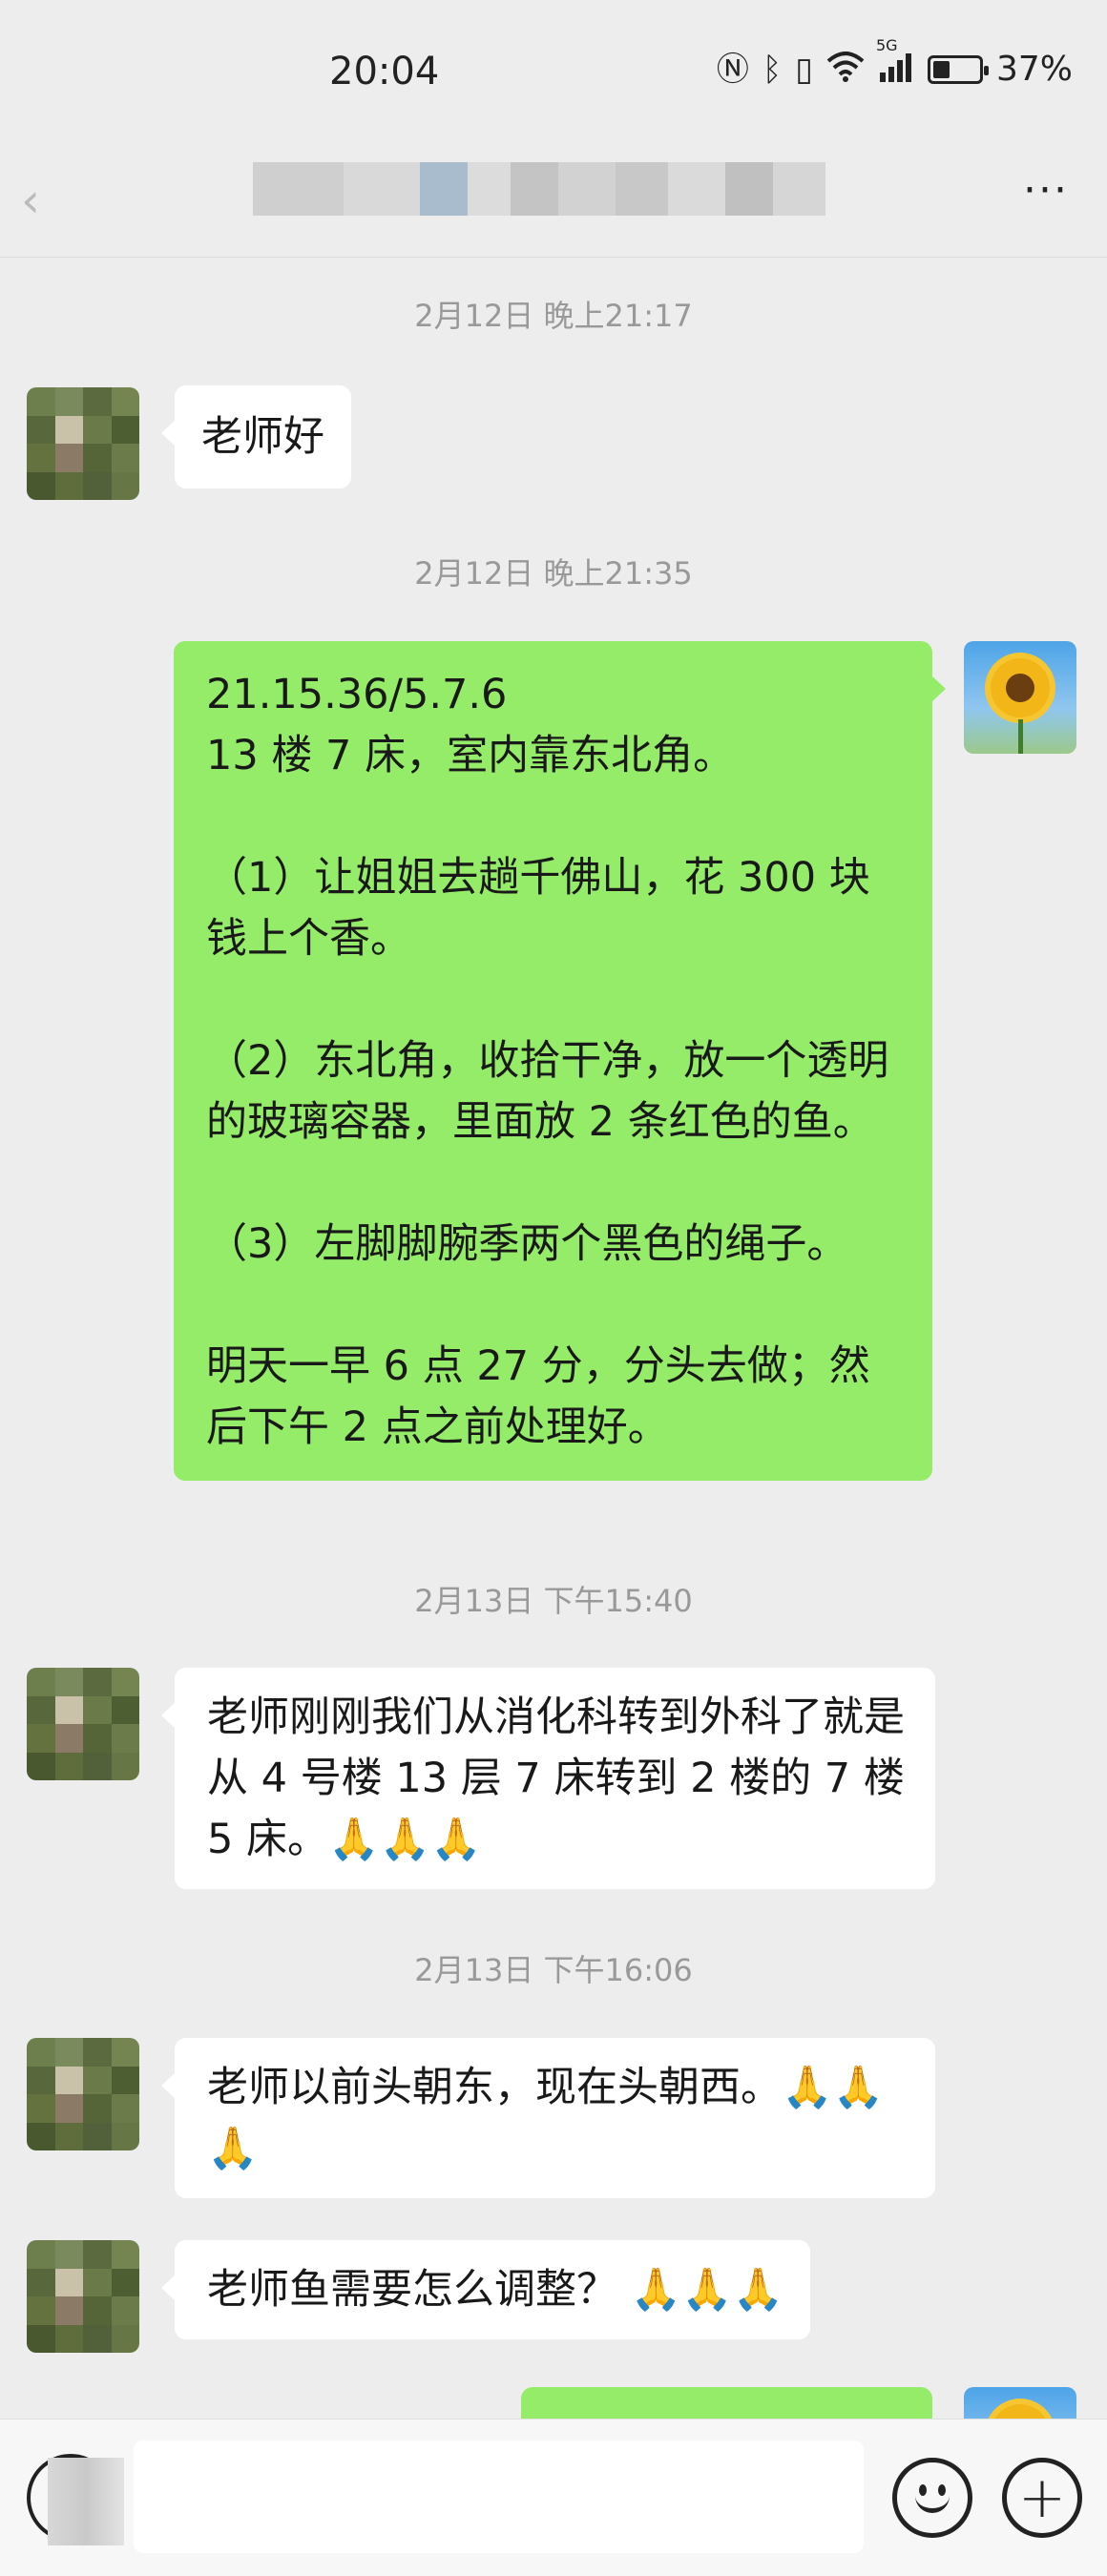 The height and width of the screenshot is (2576, 1107). I want to click on signal-icon: 5G, so click(895, 62).